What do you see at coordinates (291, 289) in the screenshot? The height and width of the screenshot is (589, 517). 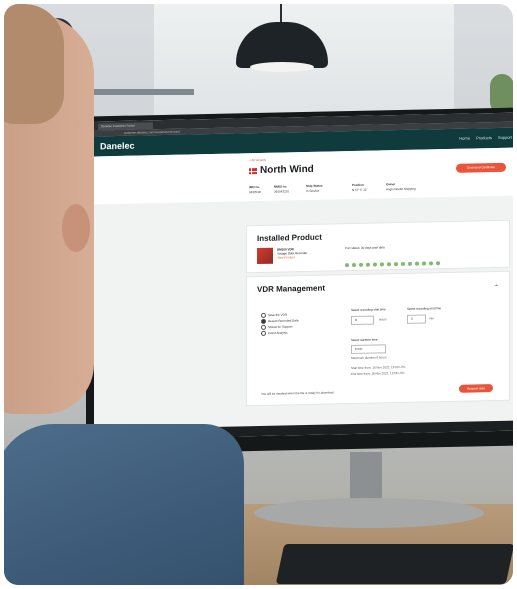 I see `vdr-management-title: VDR Management` at bounding box center [291, 289].